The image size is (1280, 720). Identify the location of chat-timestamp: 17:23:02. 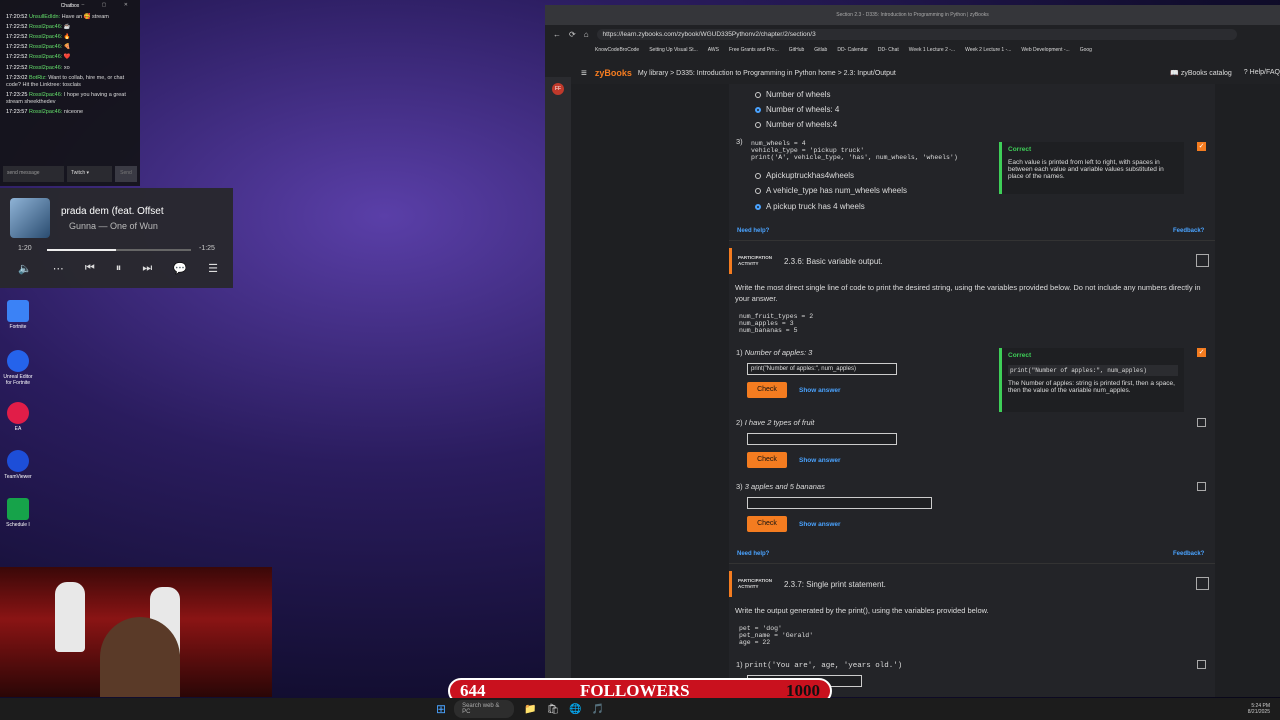
(17, 77).